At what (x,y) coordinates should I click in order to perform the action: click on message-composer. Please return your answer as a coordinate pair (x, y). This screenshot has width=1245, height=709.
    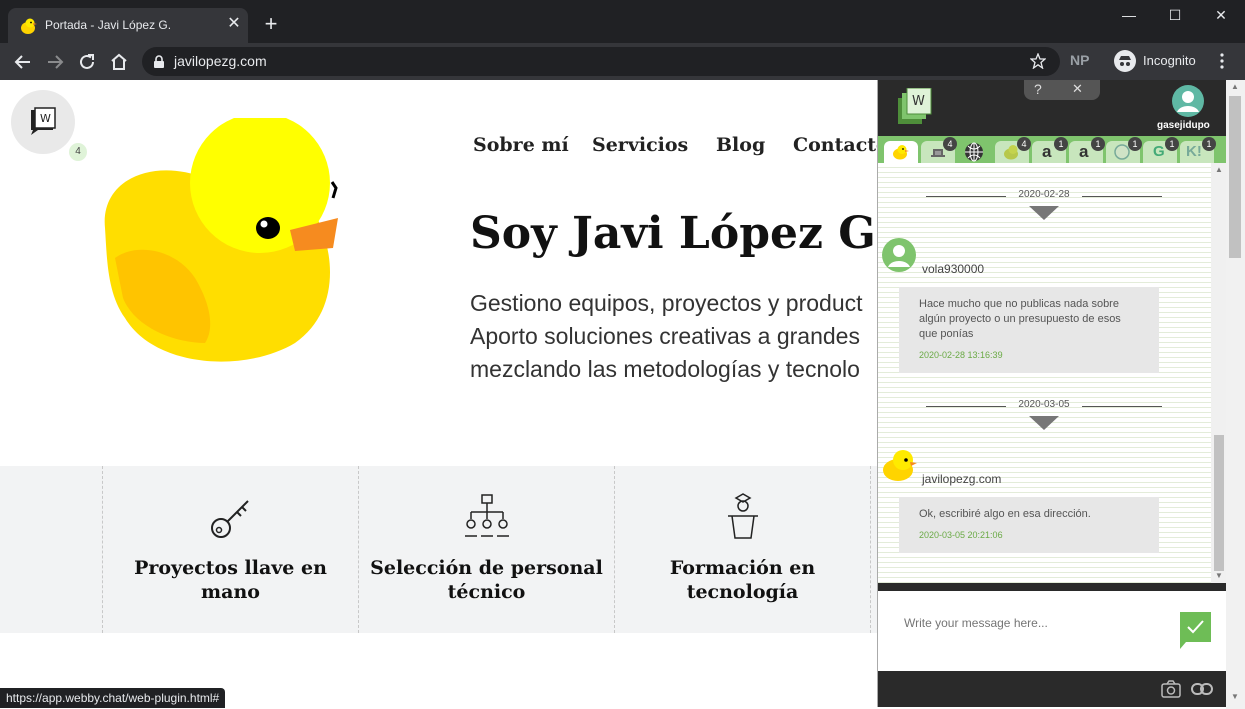
    Looking at the image, I should click on (1052, 631).